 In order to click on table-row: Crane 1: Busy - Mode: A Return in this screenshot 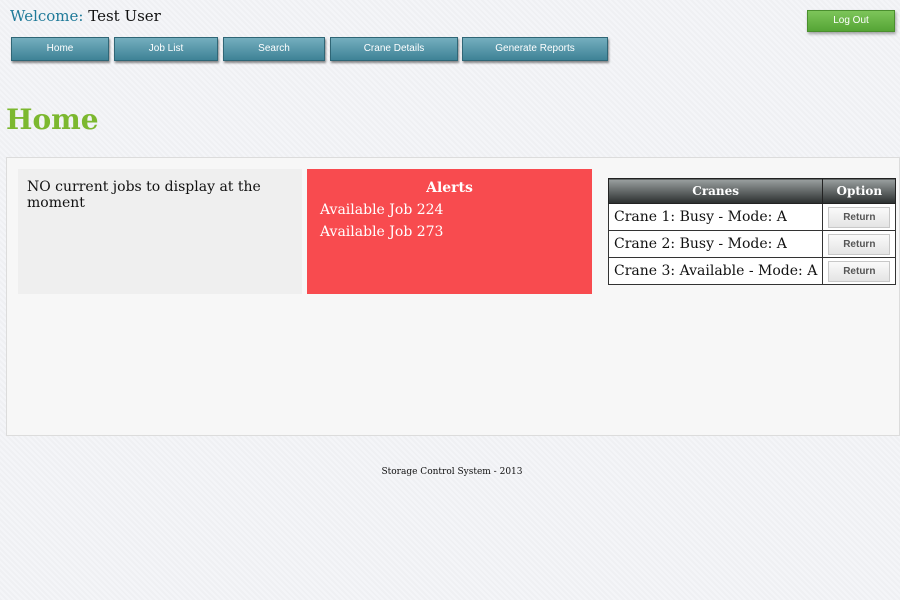, I will do `click(752, 217)`.